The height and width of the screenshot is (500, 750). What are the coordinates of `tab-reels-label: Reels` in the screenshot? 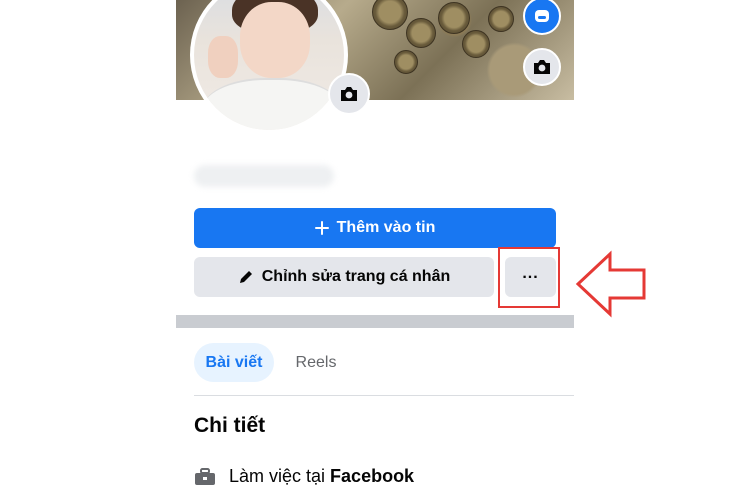 It's located at (316, 362).